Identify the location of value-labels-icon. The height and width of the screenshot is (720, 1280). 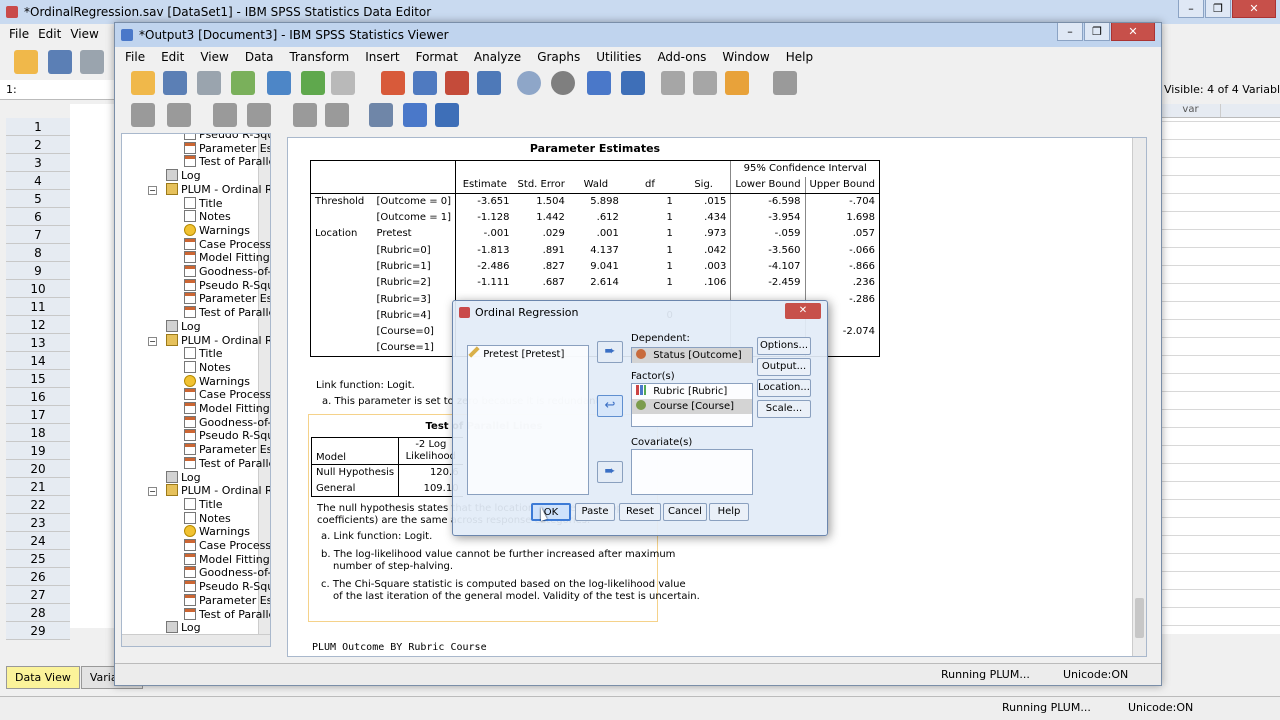
(563, 83).